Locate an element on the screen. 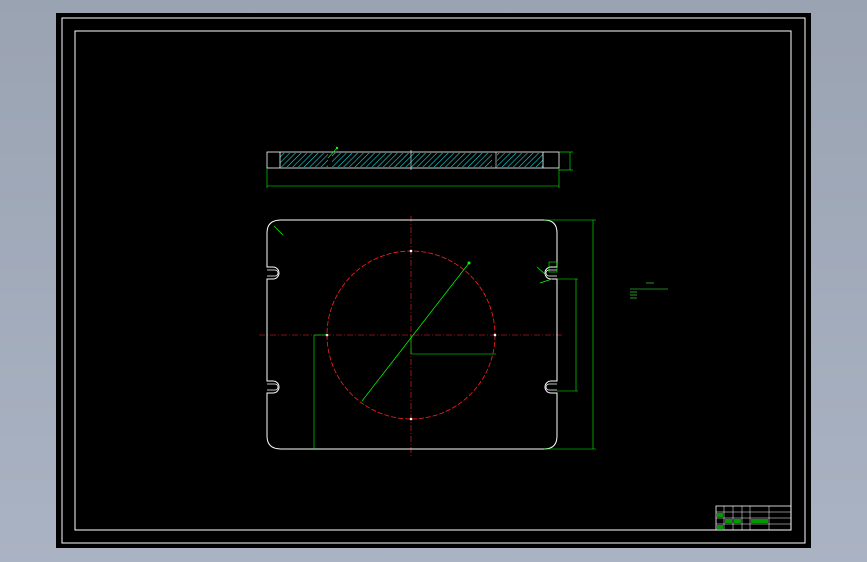 Image resolution: width=867 pixels, height=562 pixels. bolt-hole-bottom is located at coordinates (411, 419).